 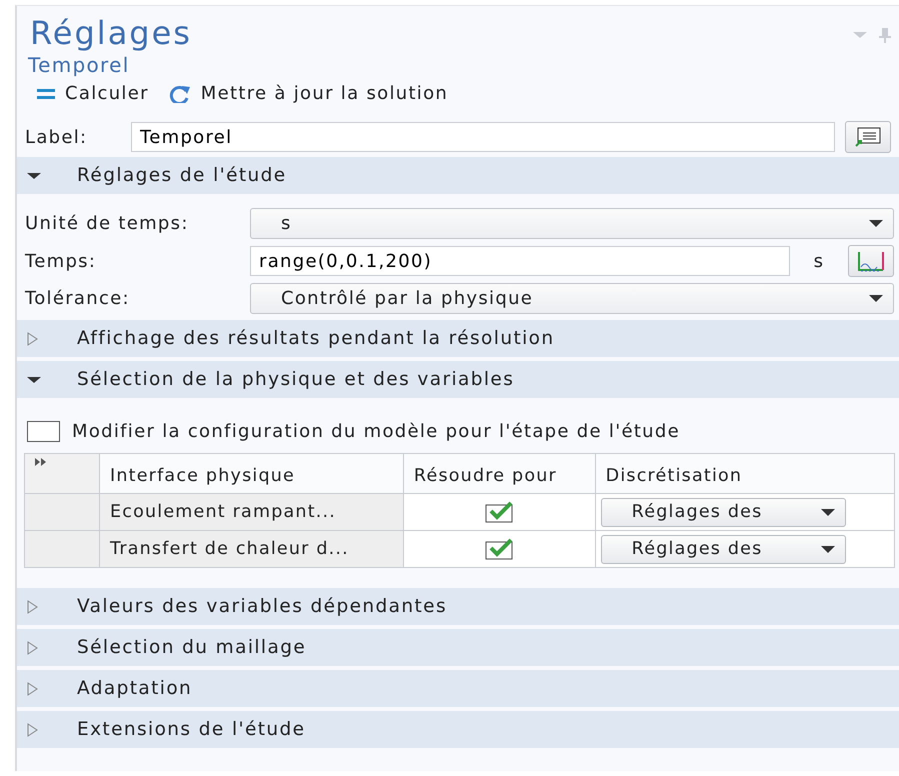 What do you see at coordinates (819, 262) in the screenshot?
I see `unit-label: s` at bounding box center [819, 262].